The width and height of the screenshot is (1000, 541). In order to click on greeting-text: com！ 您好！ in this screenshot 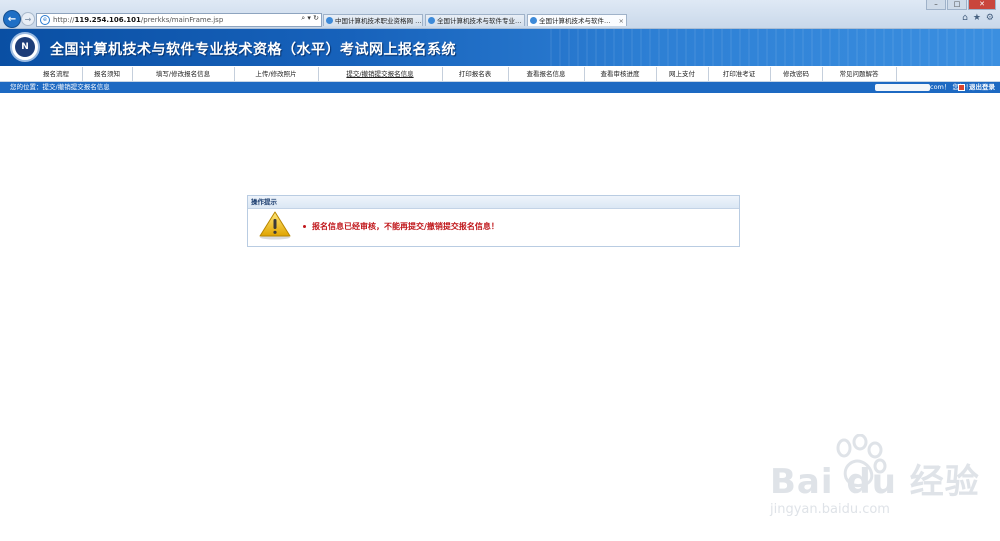, I will do `click(951, 87)`.